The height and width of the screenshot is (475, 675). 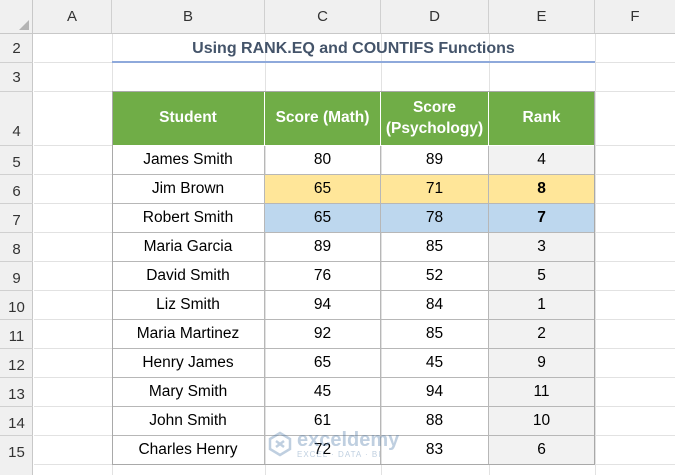 What do you see at coordinates (188, 189) in the screenshot?
I see `table-cell-student: Jim Brown` at bounding box center [188, 189].